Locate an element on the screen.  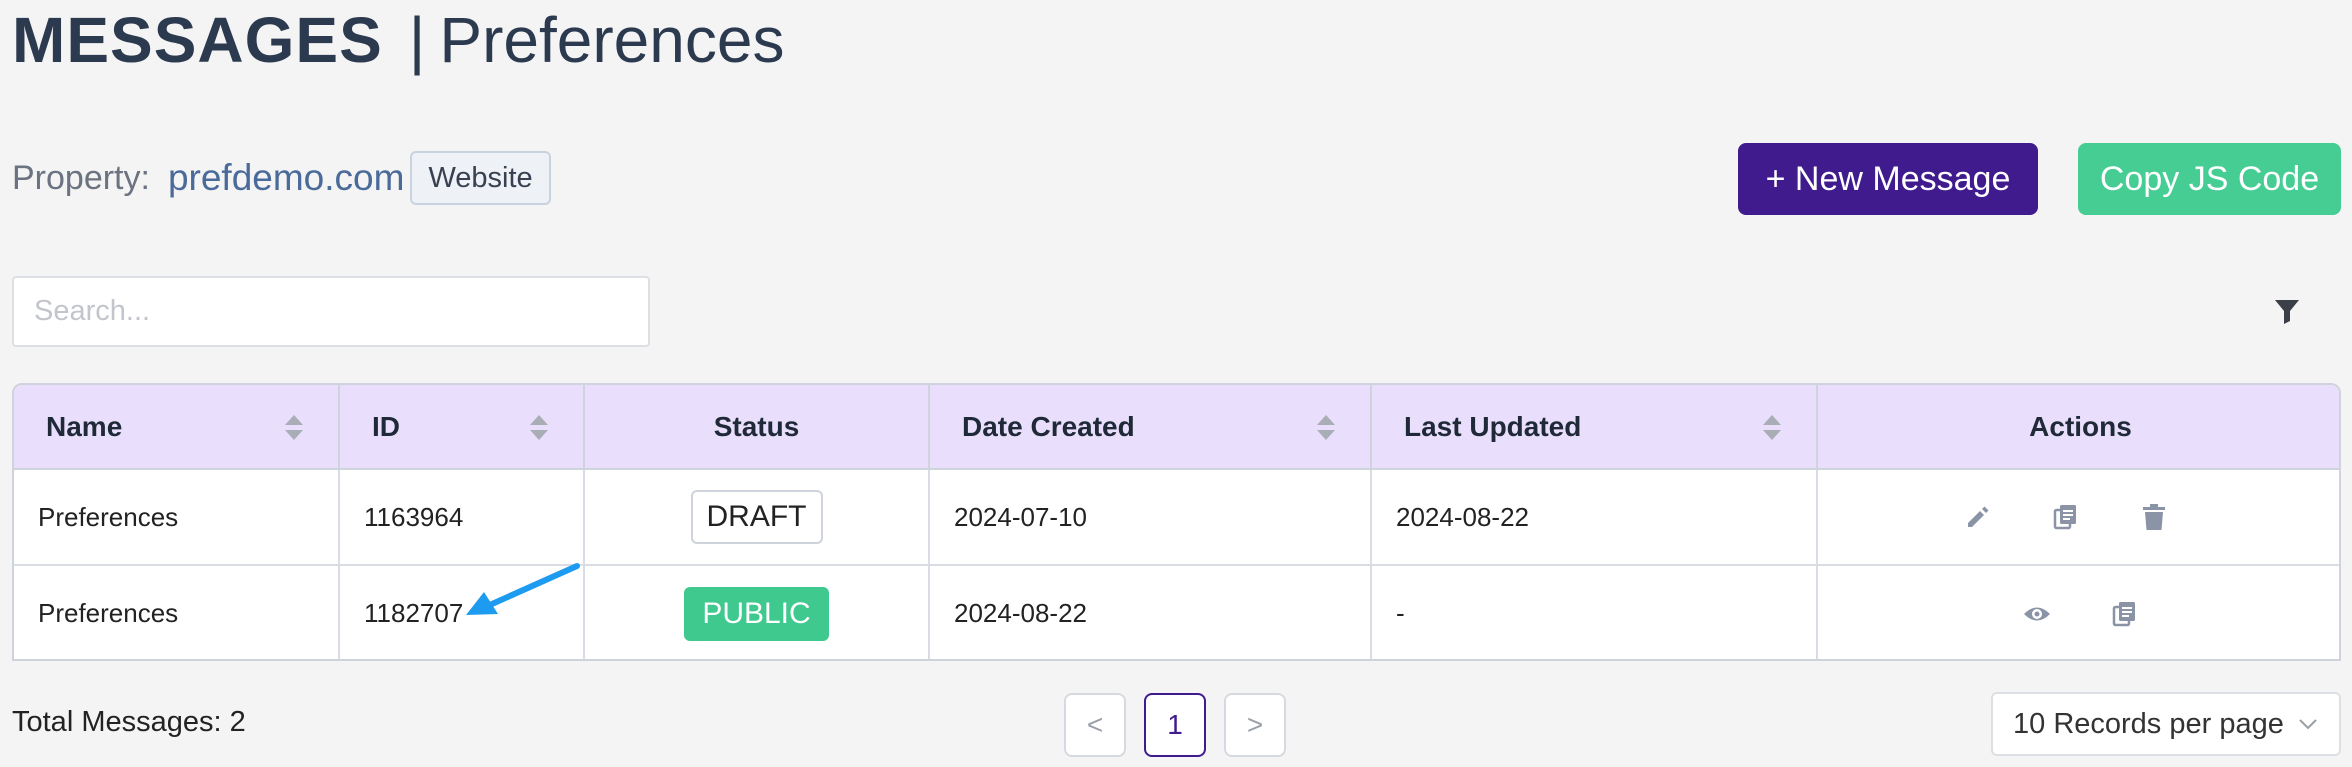
new-message-button: + New Message is located at coordinates (1888, 179).